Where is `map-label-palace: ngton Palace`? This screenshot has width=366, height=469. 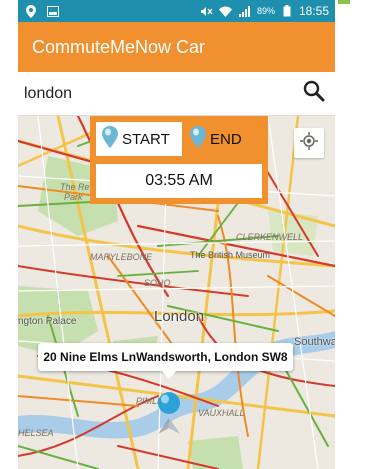 map-label-palace: ngton Palace is located at coordinates (47, 321).